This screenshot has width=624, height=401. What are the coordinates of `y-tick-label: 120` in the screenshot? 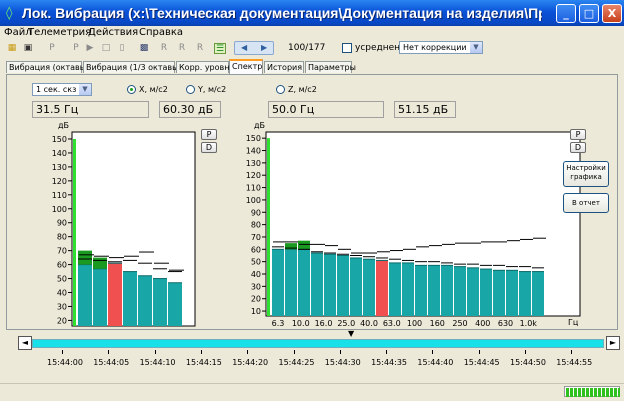 It's located at (59, 181).